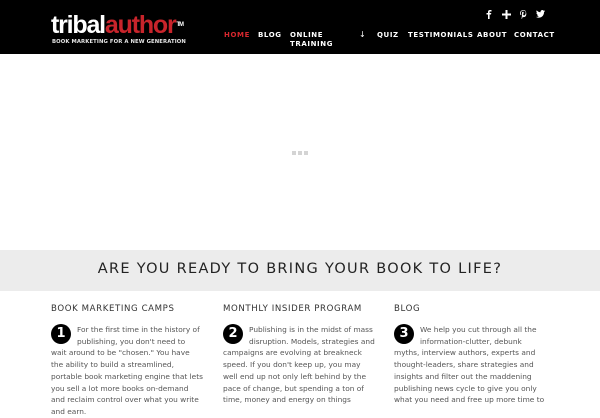 This screenshot has height=418, width=600. What do you see at coordinates (506, 14) in the screenshot?
I see `google-plus-icon` at bounding box center [506, 14].